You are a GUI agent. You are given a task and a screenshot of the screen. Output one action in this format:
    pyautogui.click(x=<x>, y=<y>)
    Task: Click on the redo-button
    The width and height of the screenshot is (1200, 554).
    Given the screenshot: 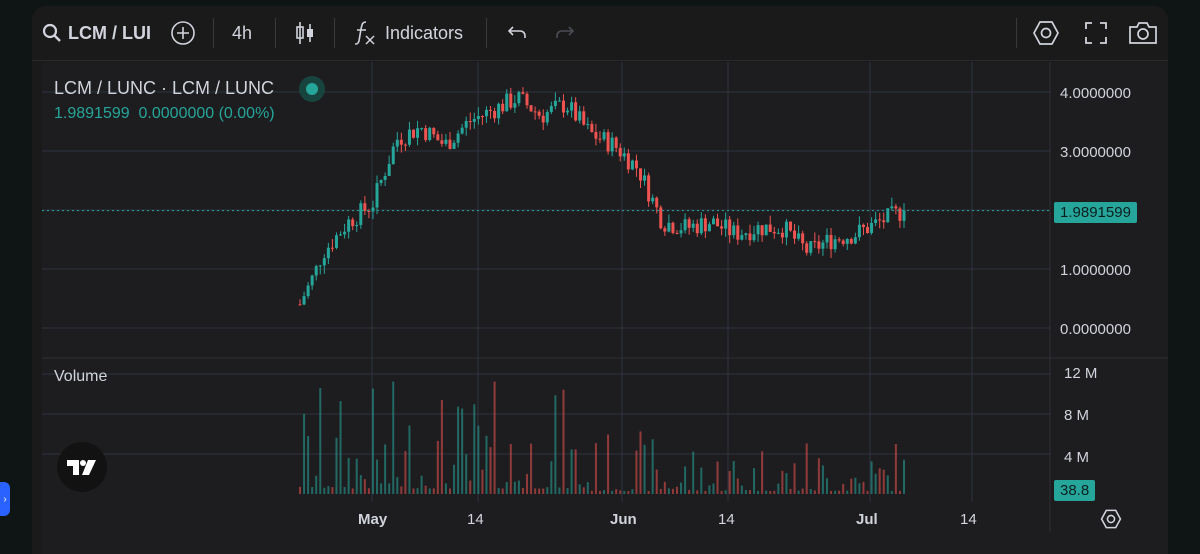 What is the action you would take?
    pyautogui.click(x=565, y=33)
    